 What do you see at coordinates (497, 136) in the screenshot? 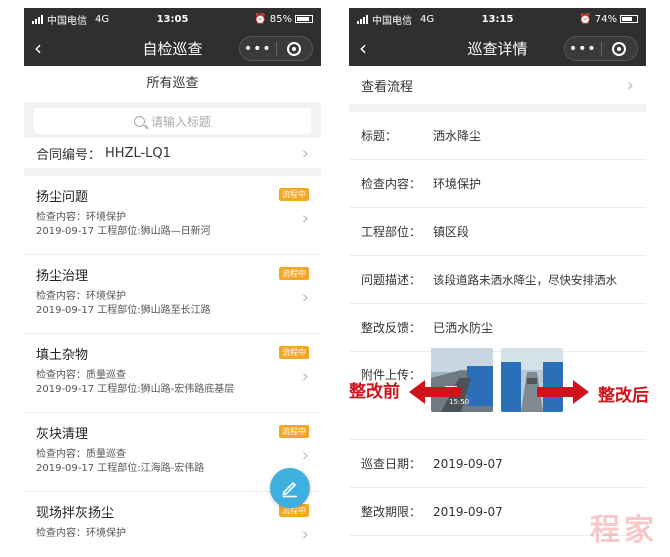
I see `field-row-title: 标题： 洒水降尘` at bounding box center [497, 136].